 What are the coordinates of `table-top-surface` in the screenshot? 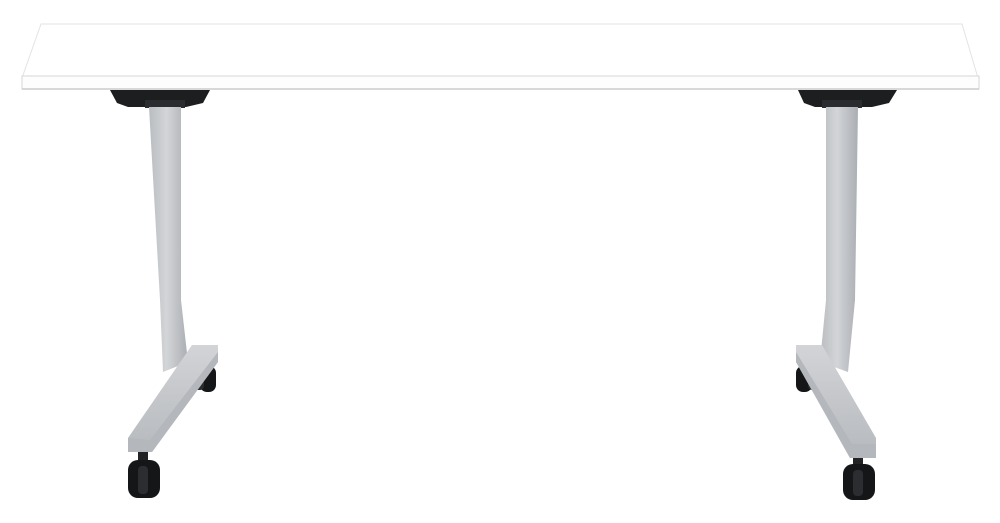 It's located at (500, 51).